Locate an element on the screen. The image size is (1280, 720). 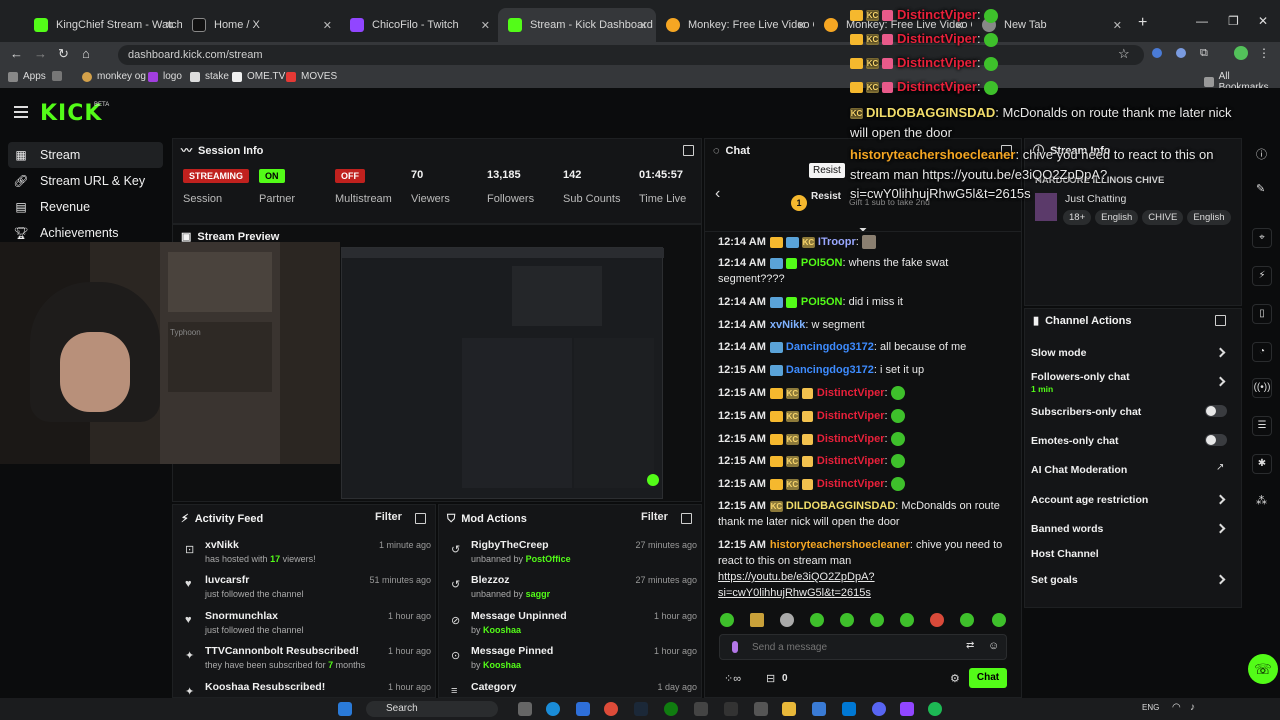
windows-start-icon is located at coordinates (345, 709).